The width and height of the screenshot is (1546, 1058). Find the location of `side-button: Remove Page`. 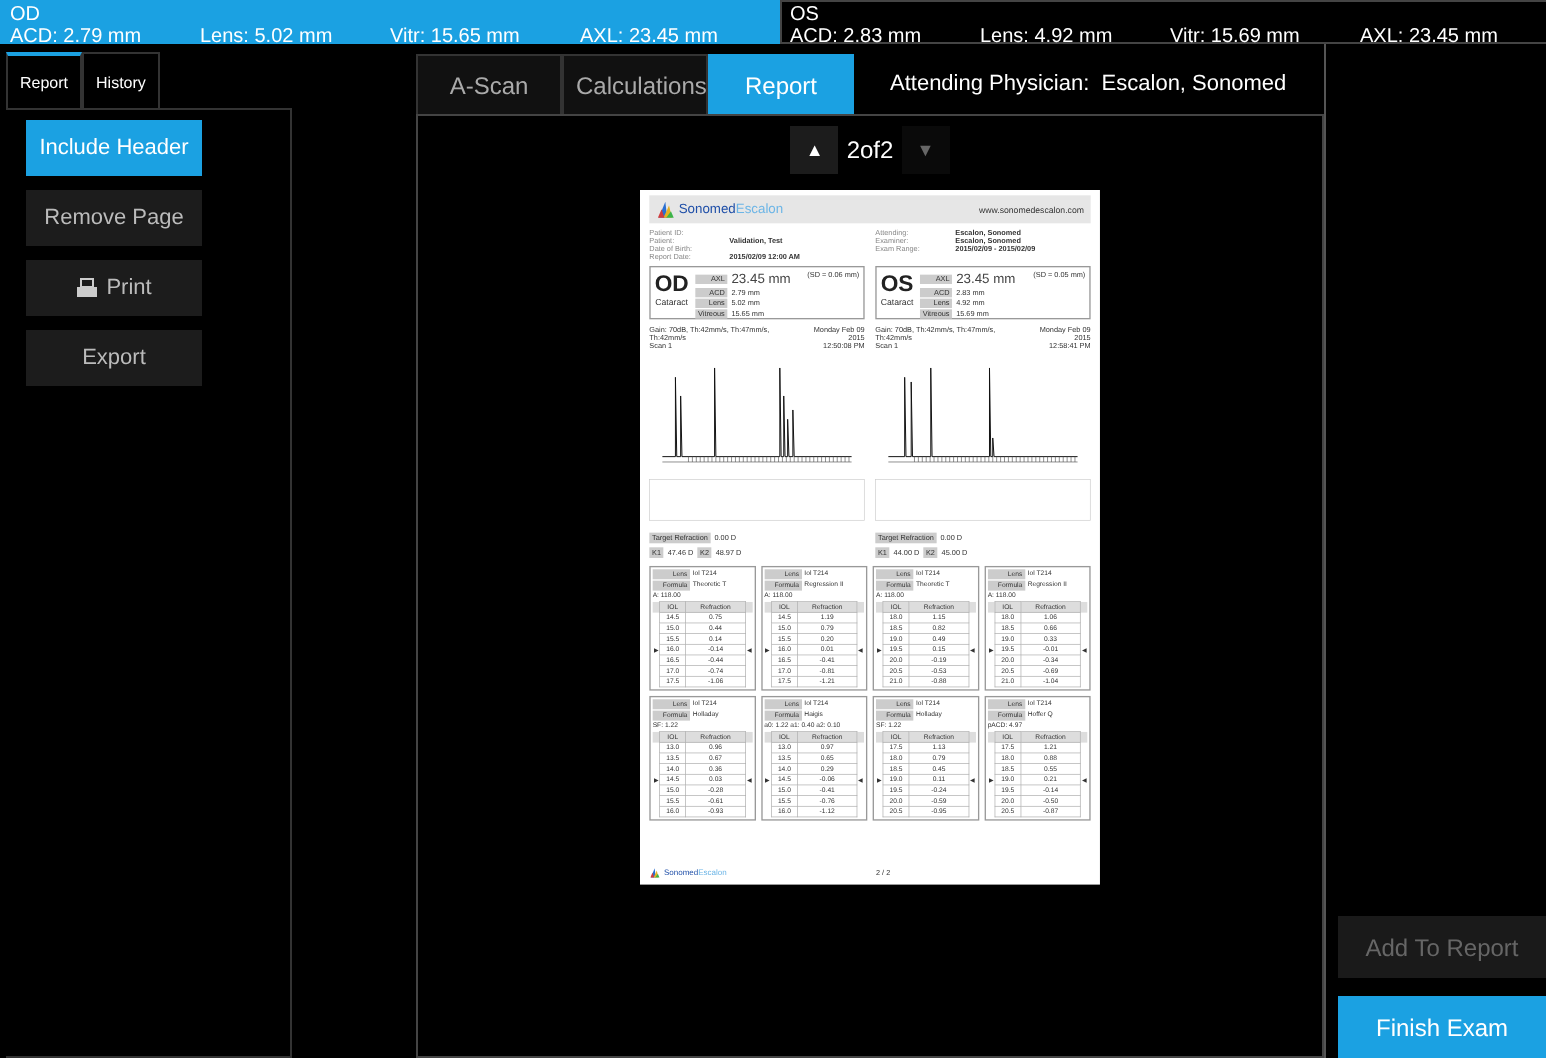

side-button: Remove Page is located at coordinates (114, 218).